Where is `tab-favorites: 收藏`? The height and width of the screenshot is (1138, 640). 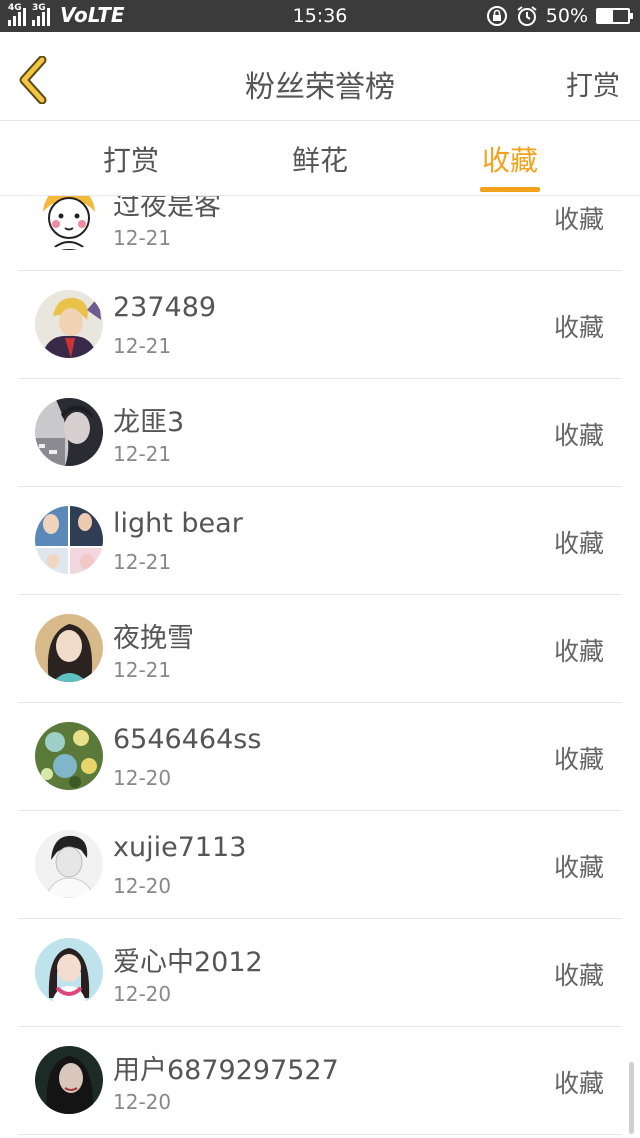
tab-favorites: 收藏 is located at coordinates (510, 165).